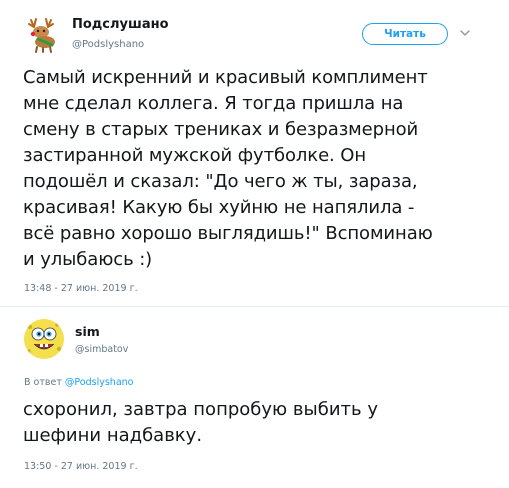  What do you see at coordinates (101, 349) in the screenshot?
I see `reply-author-handle: @simbatov` at bounding box center [101, 349].